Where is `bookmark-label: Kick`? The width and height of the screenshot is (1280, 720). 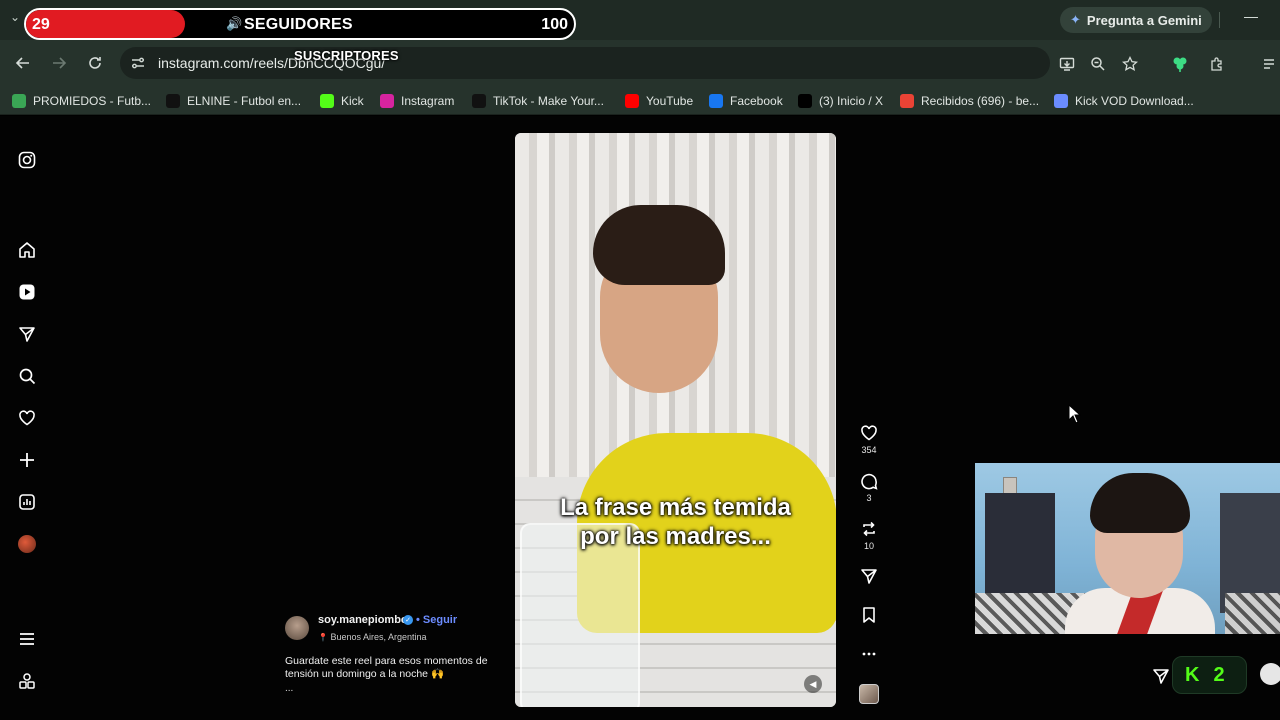
bookmark-label: Kick is located at coordinates (352, 101).